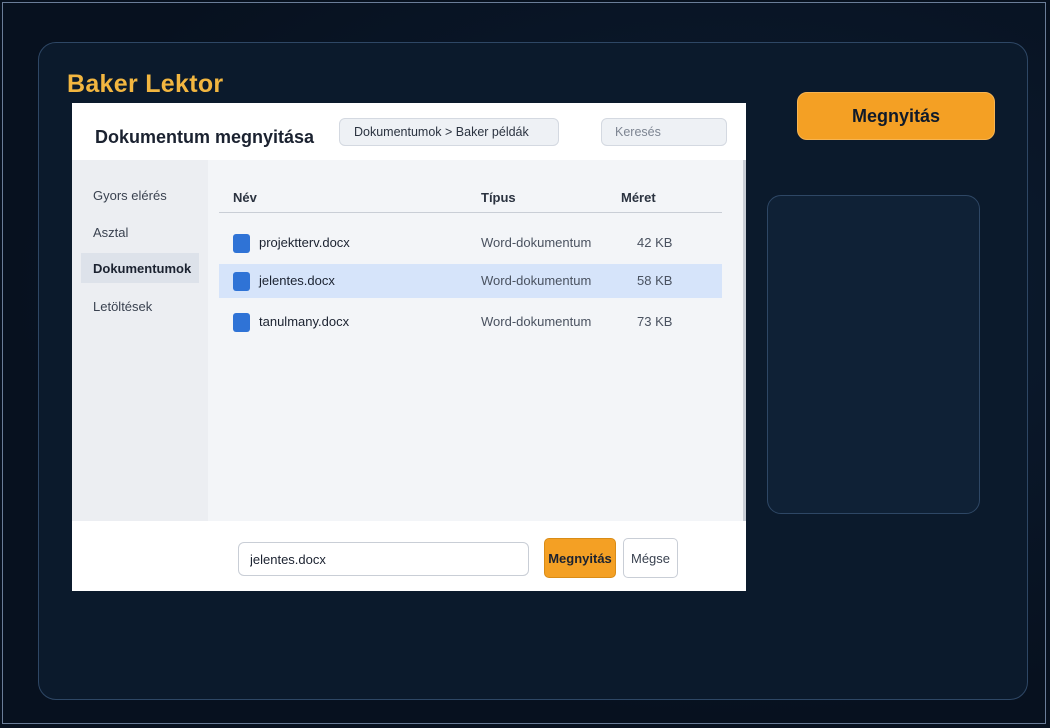  What do you see at coordinates (304, 321) in the screenshot?
I see `file-name: tanulmany.docx` at bounding box center [304, 321].